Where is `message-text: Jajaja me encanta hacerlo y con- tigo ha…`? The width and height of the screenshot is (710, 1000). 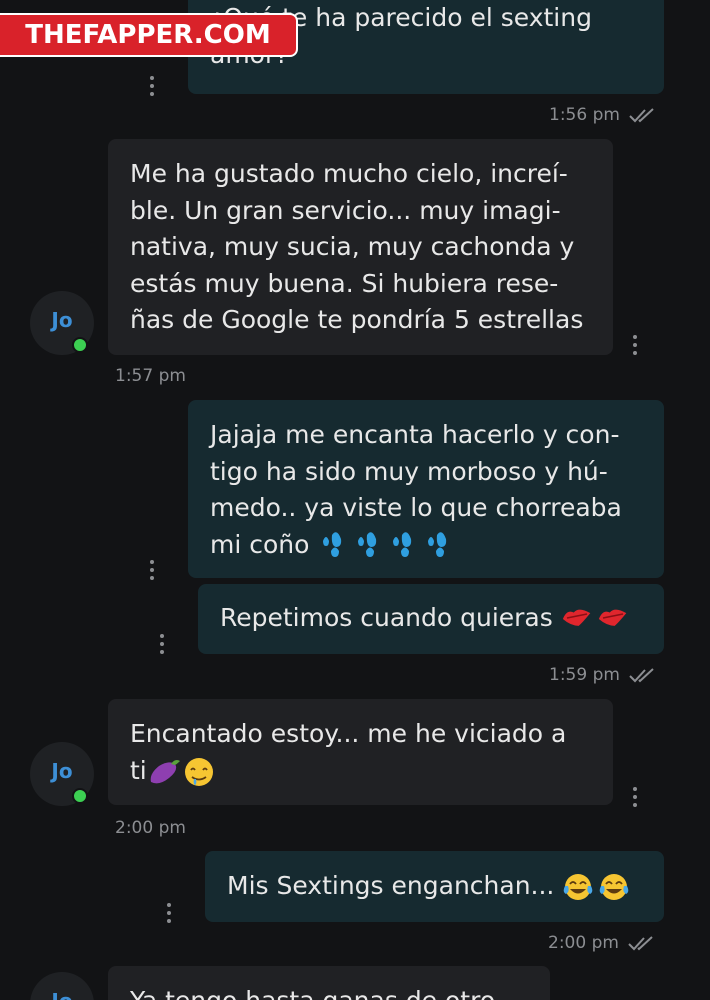 message-text: Jajaja me encanta hacerlo y con- tigo ha… is located at coordinates (416, 489).